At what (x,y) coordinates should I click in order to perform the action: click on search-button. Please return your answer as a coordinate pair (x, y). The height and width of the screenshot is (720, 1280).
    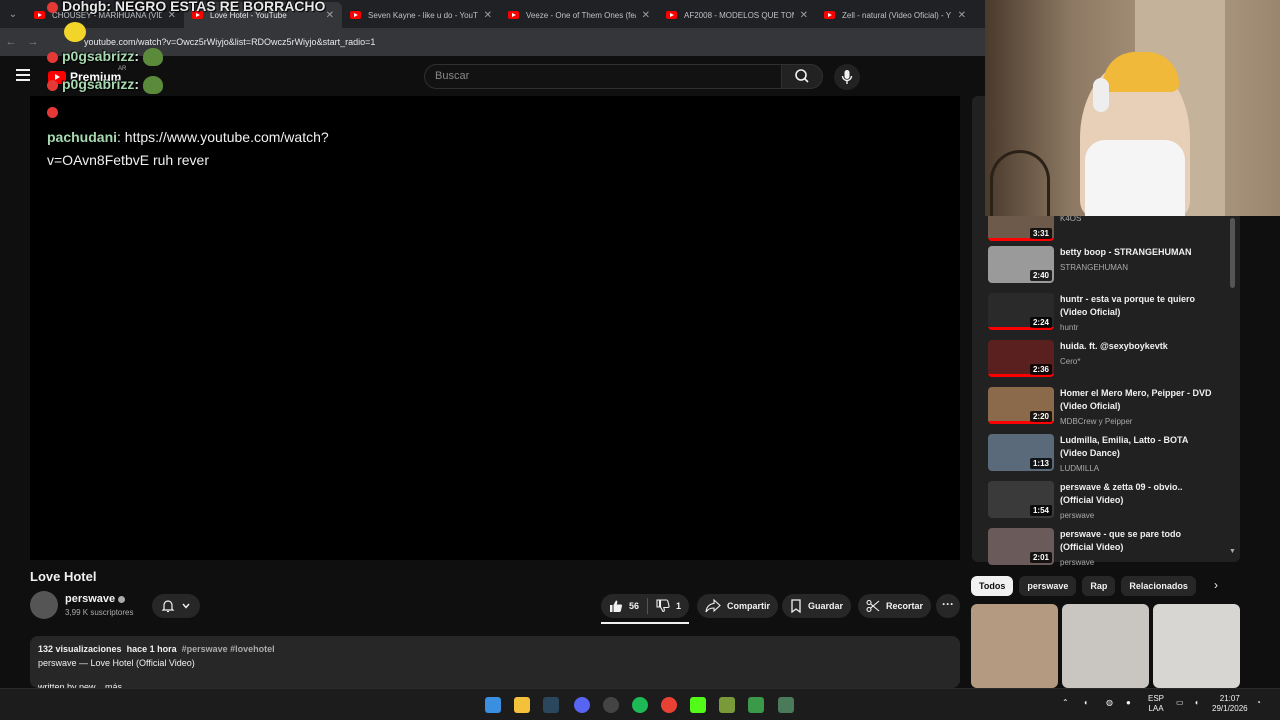
    Looking at the image, I should click on (802, 76).